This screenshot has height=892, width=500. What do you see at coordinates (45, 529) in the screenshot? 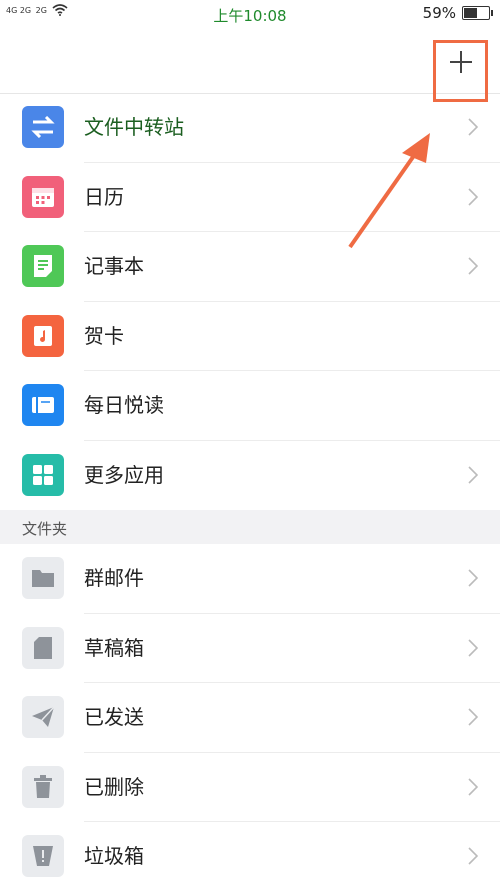
I see `section-title: 文件夹` at bounding box center [45, 529].